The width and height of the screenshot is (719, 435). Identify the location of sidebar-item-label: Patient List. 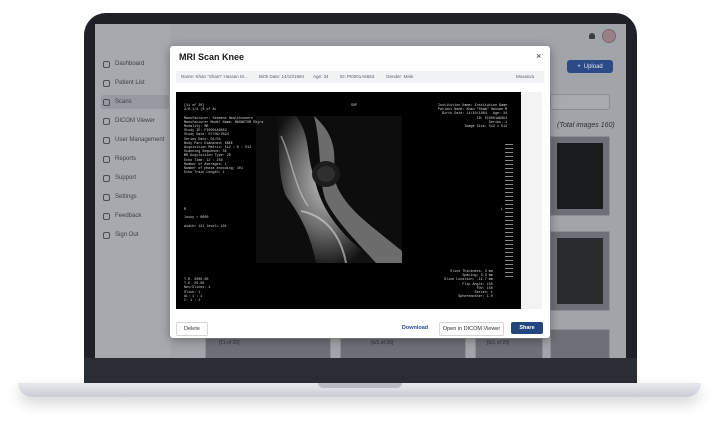
(130, 83).